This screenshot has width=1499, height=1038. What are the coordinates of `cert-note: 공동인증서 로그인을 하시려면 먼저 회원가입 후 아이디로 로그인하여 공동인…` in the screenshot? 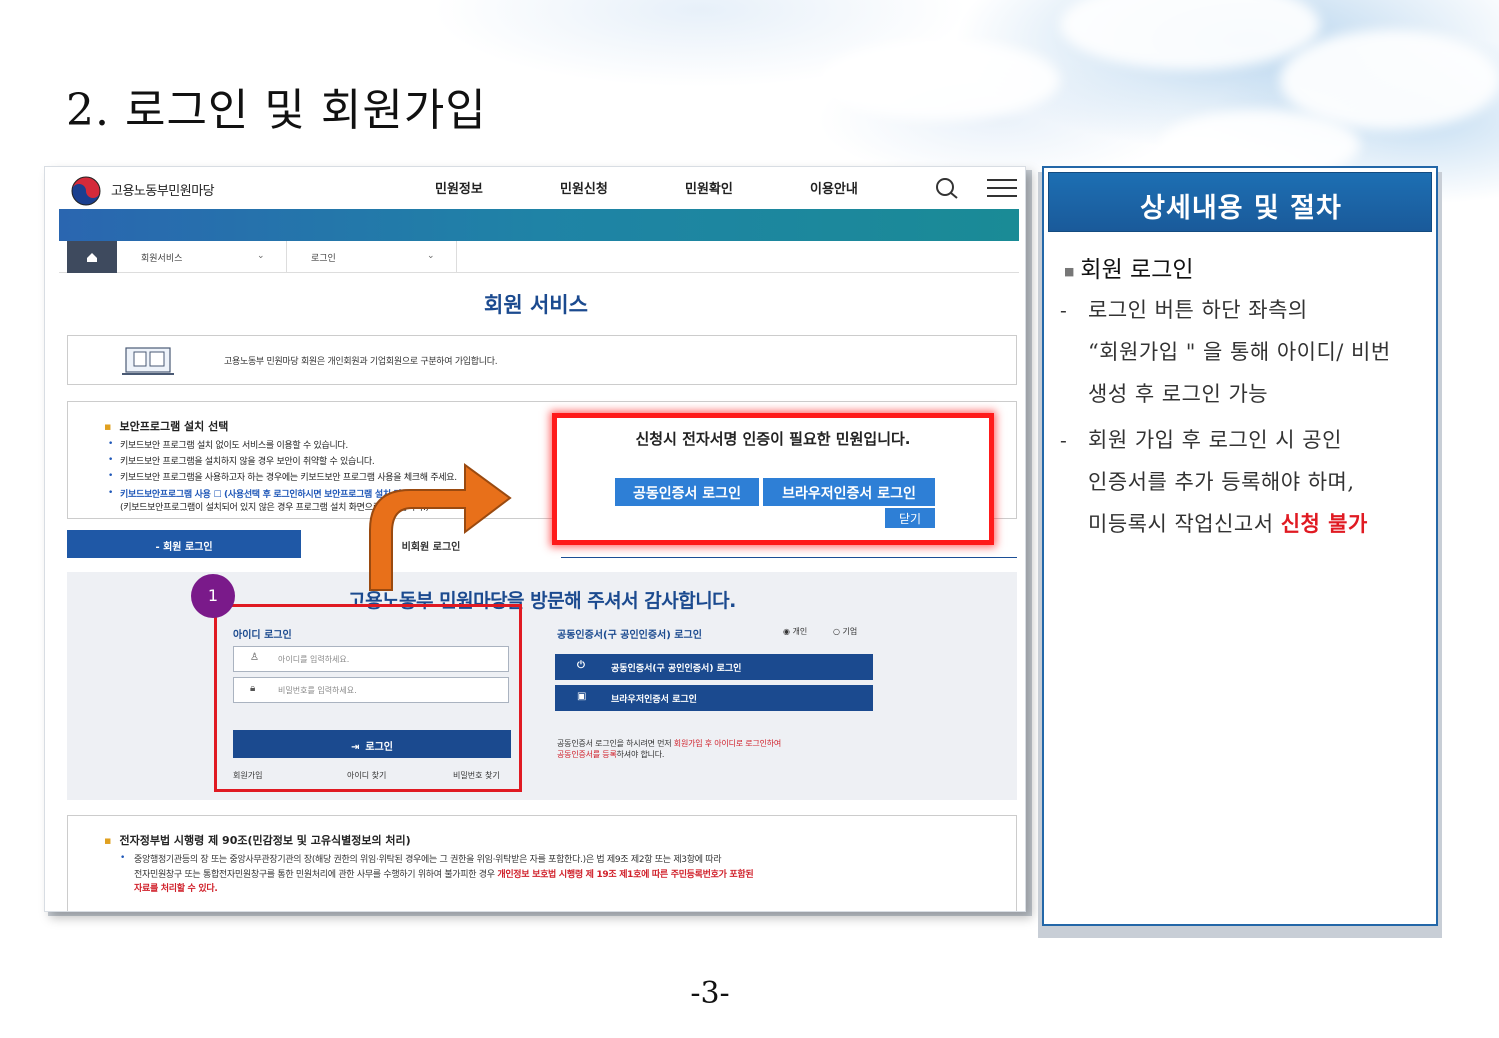 It's located at (669, 749).